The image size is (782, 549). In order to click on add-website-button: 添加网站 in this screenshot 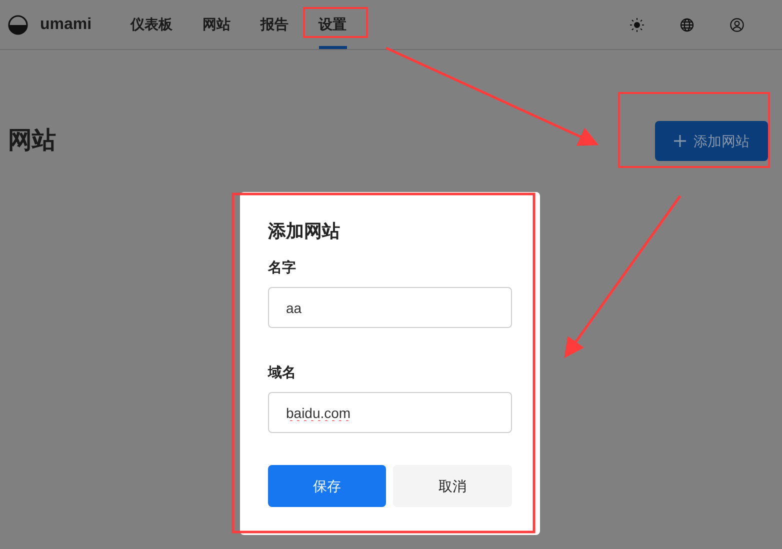, I will do `click(711, 141)`.